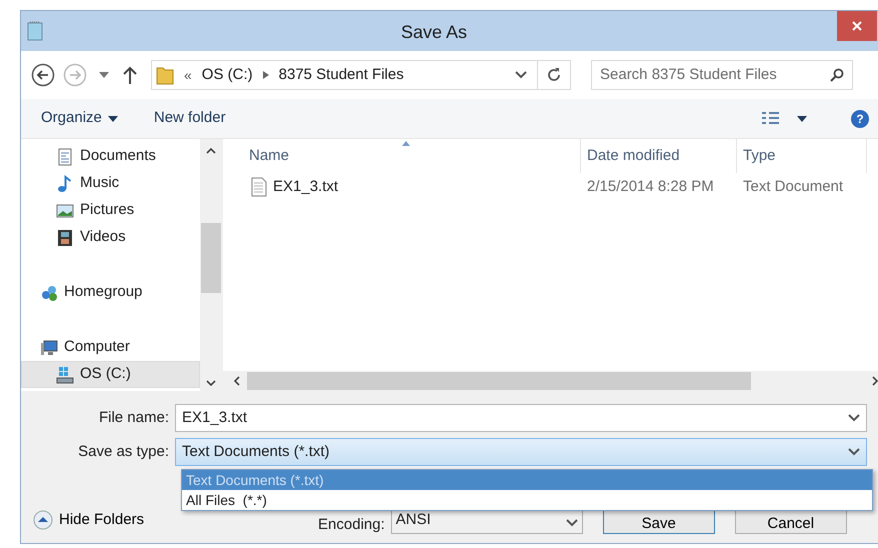 The height and width of the screenshot is (548, 878). I want to click on close-button, so click(857, 26).